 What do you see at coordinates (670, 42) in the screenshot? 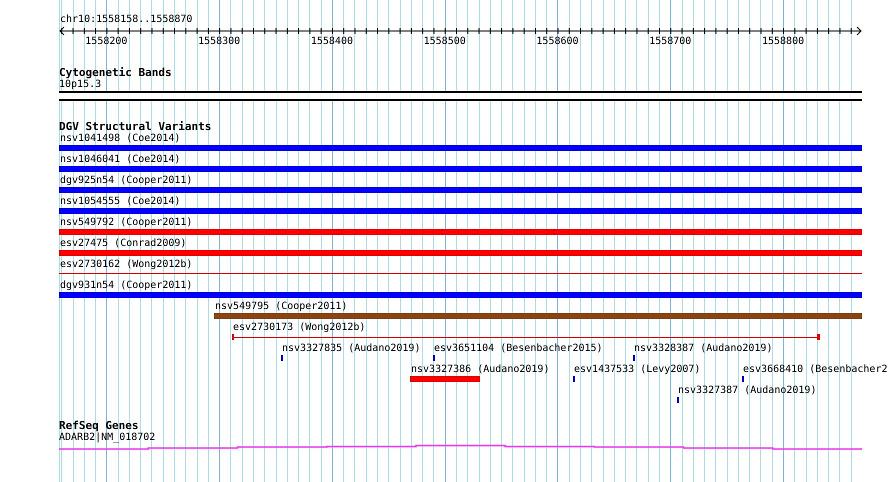
I see `ruler-tick-label: 1558700` at bounding box center [670, 42].